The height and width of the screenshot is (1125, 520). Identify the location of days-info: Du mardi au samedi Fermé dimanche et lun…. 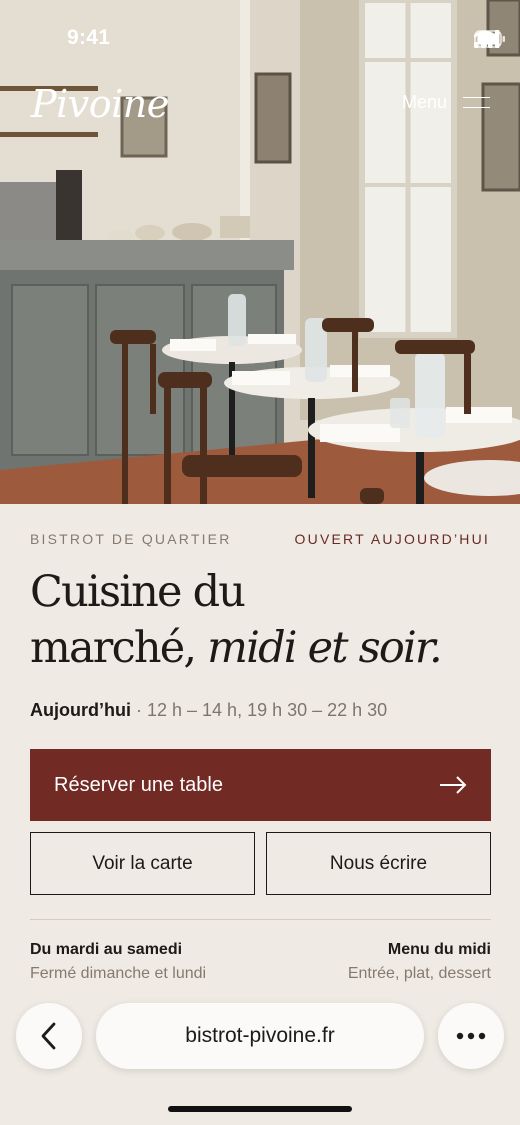
(118, 962).